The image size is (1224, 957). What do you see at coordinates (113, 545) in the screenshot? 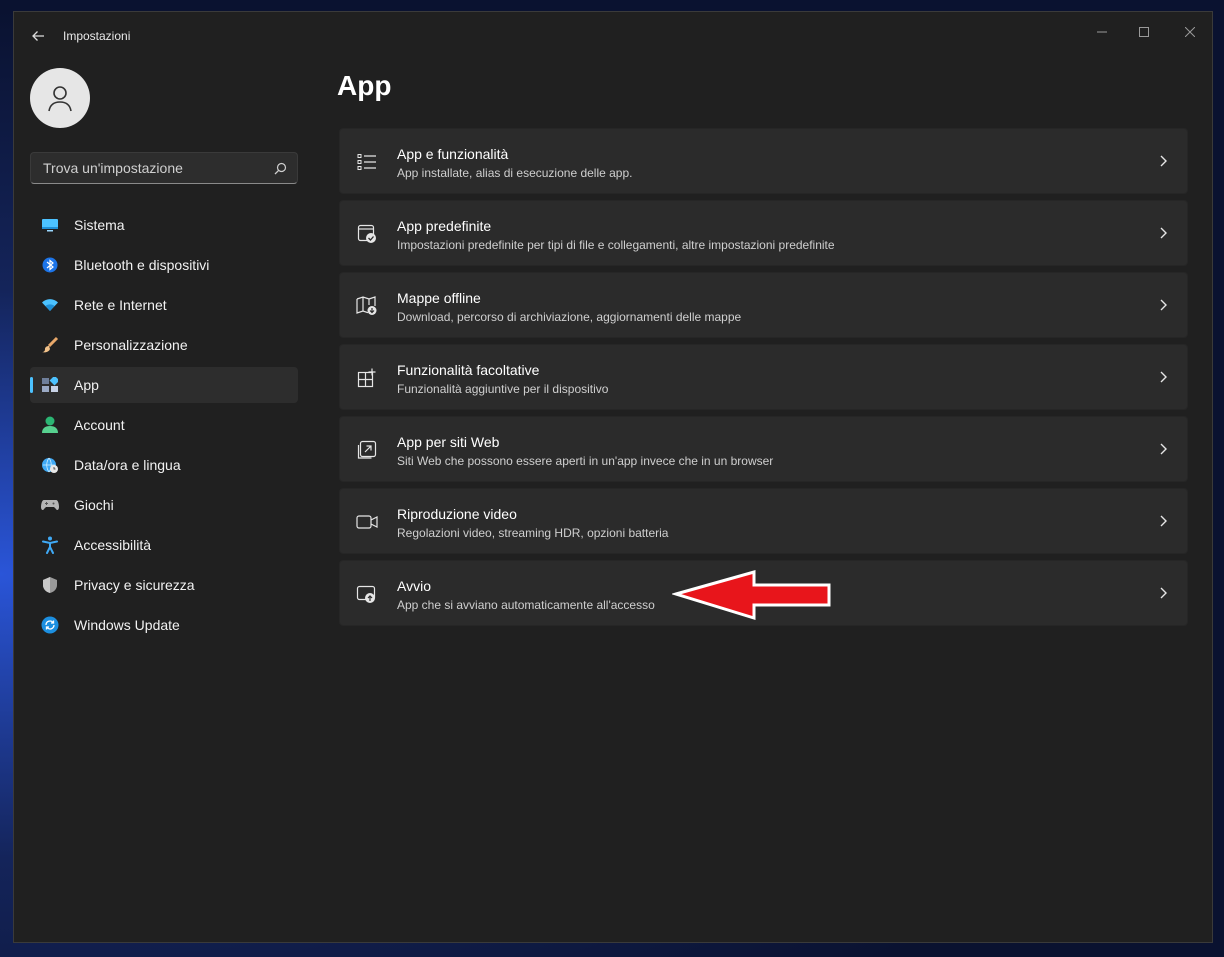
I see `sidebar-item-label: Accessibilità` at bounding box center [113, 545].